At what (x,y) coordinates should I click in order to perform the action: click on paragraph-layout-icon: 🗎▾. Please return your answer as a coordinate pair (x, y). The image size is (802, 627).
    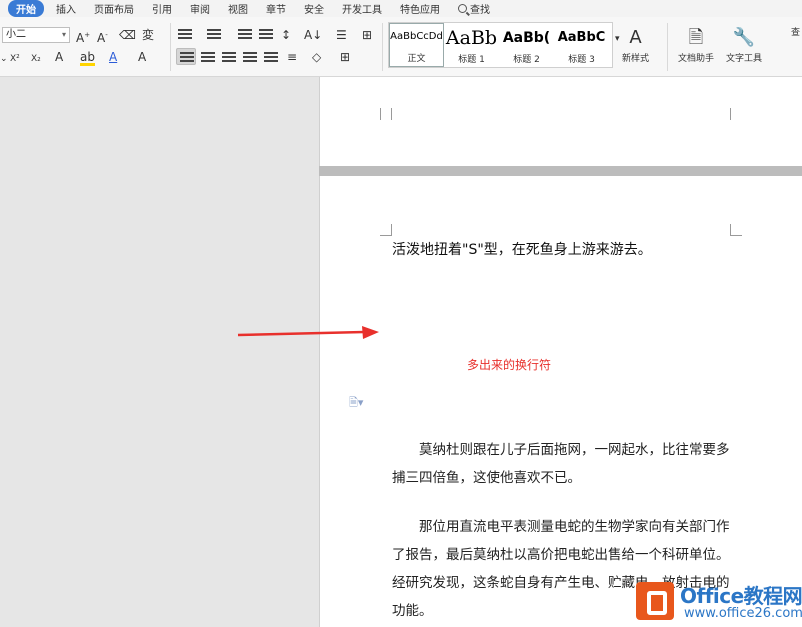
    Looking at the image, I should click on (356, 403).